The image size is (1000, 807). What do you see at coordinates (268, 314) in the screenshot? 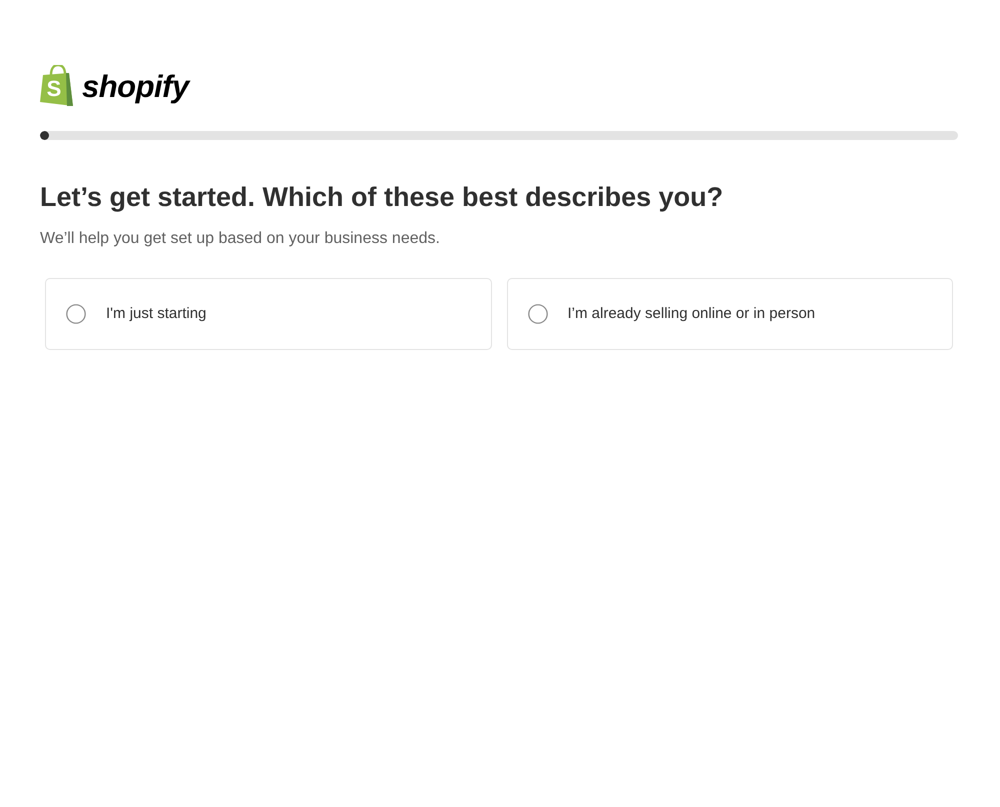
I see `option-card: I'm just starting` at bounding box center [268, 314].